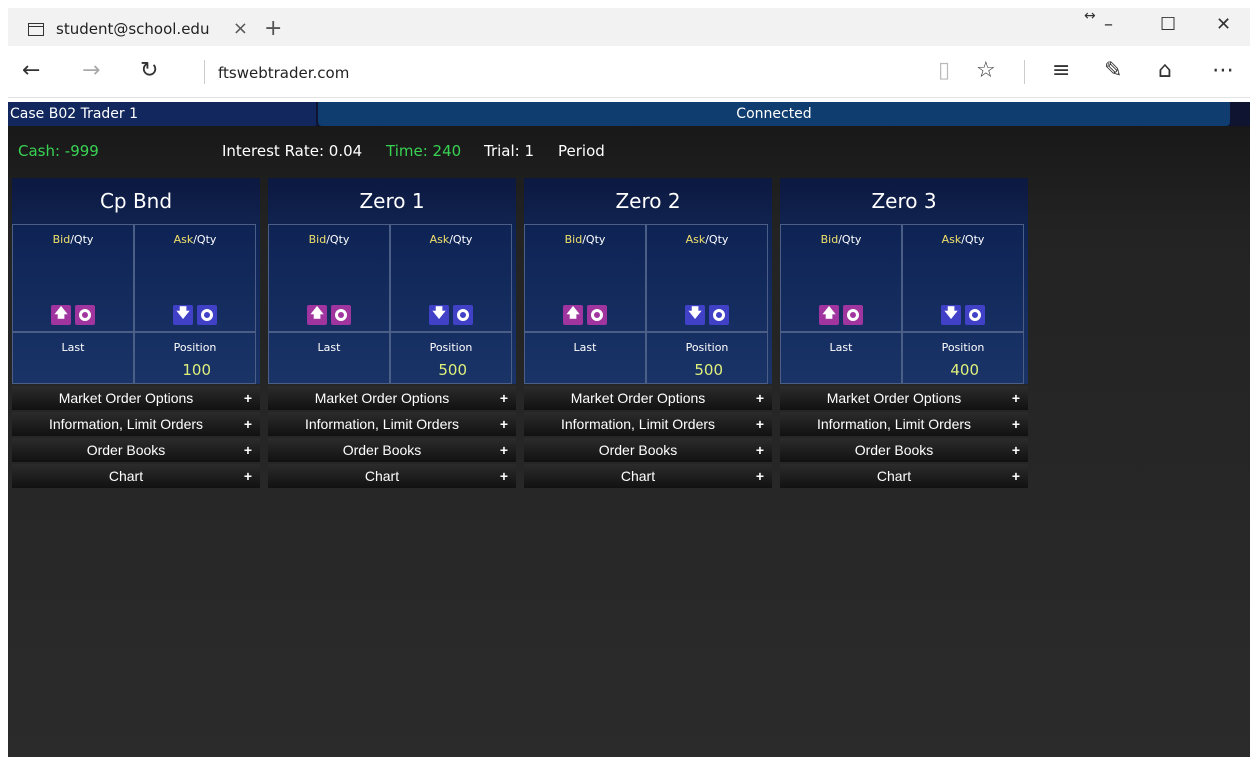  I want to click on tab-title: student@school.edu, so click(133, 29).